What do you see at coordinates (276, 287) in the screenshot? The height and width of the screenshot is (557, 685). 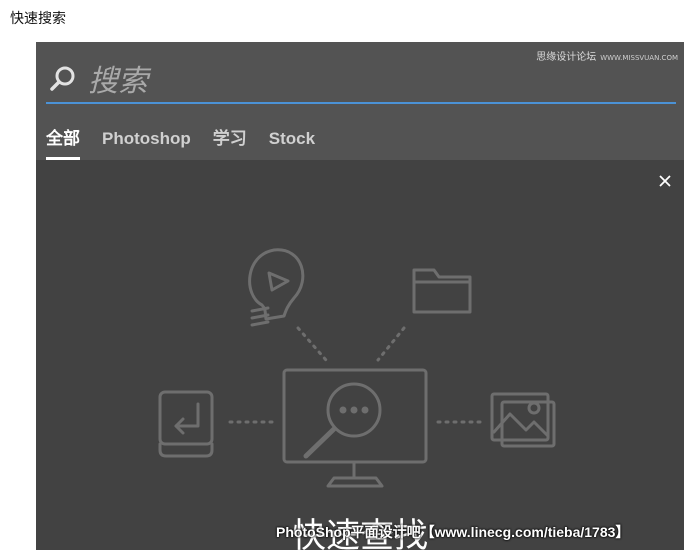 I see `lightbulb-play-icon` at bounding box center [276, 287].